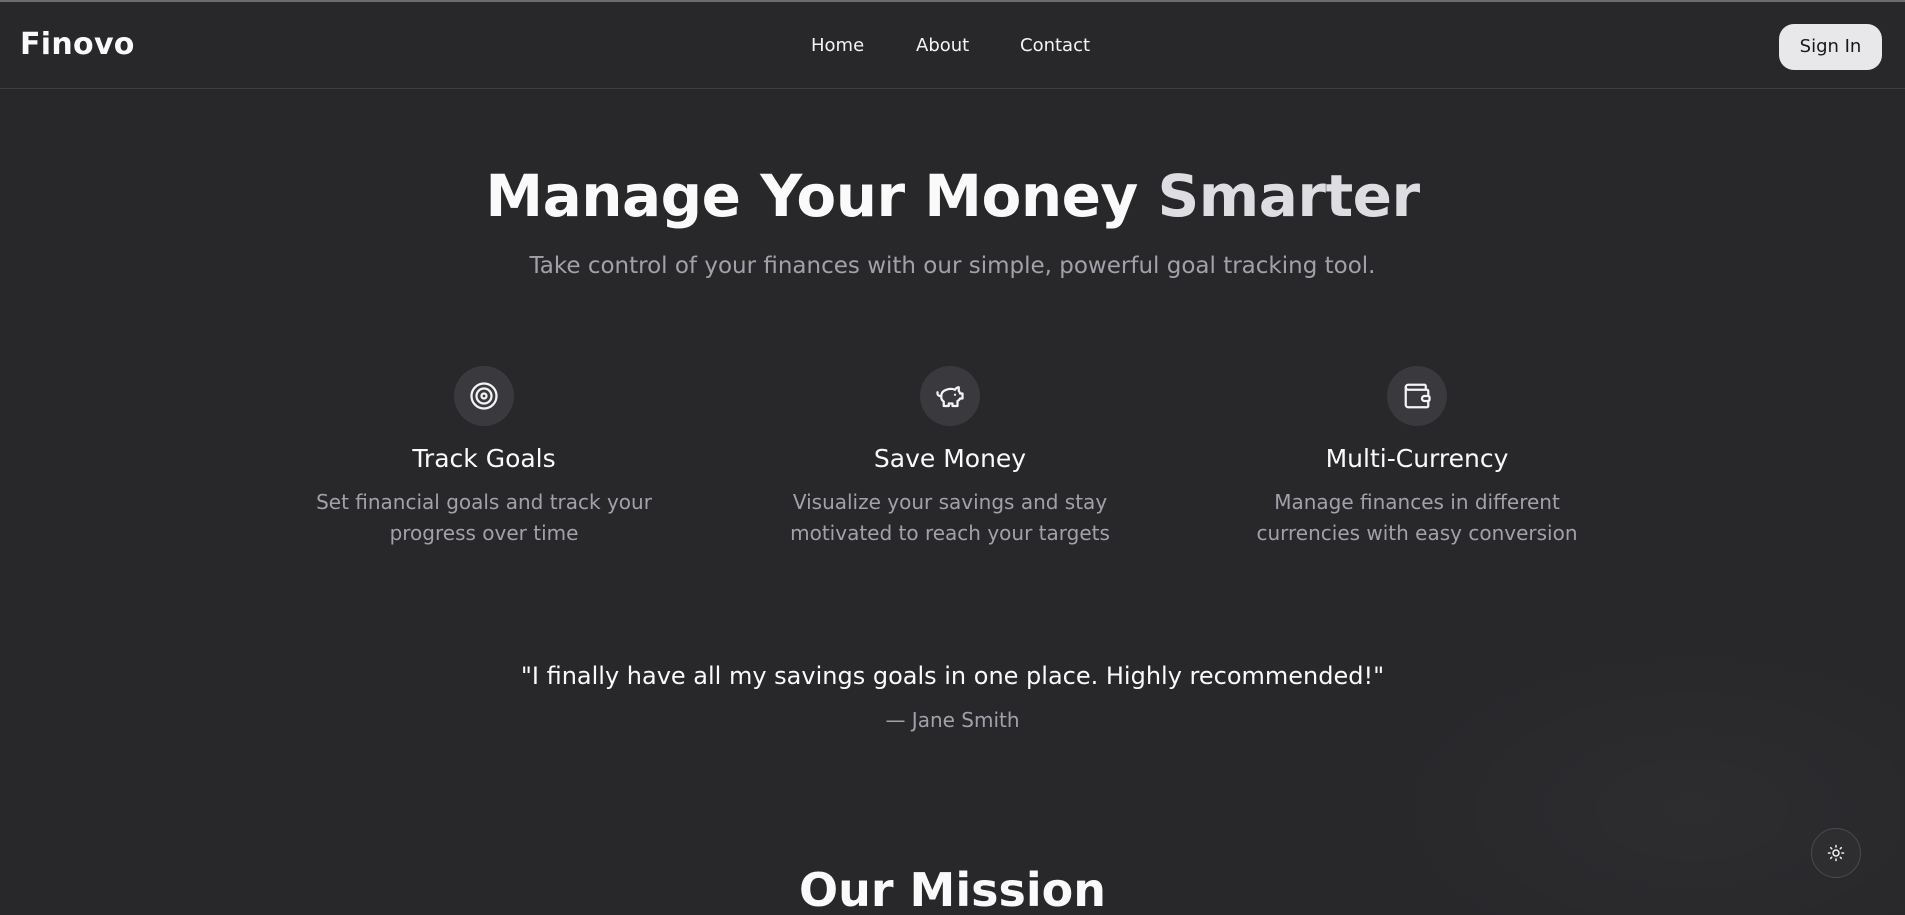 This screenshot has width=1905, height=915. What do you see at coordinates (1289, 196) in the screenshot?
I see `hero-title-accent: Smarter` at bounding box center [1289, 196].